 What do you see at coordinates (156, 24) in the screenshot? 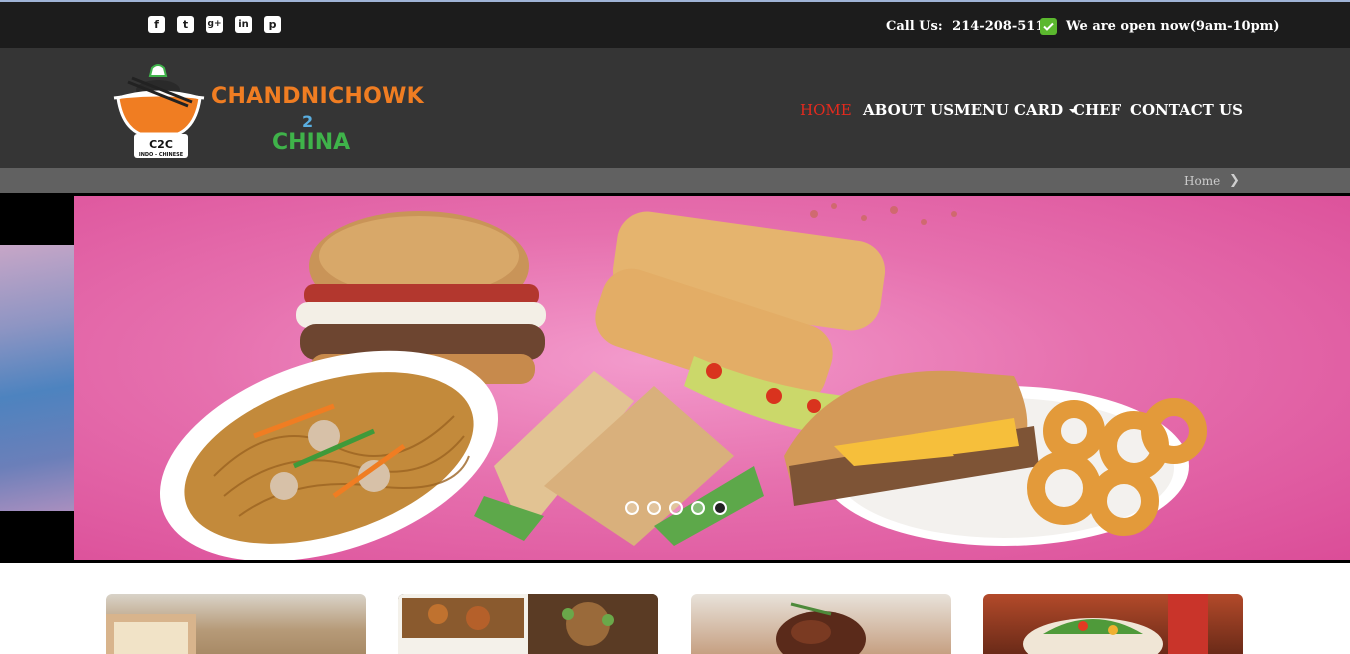
I see `facebook-icon: f` at bounding box center [156, 24].